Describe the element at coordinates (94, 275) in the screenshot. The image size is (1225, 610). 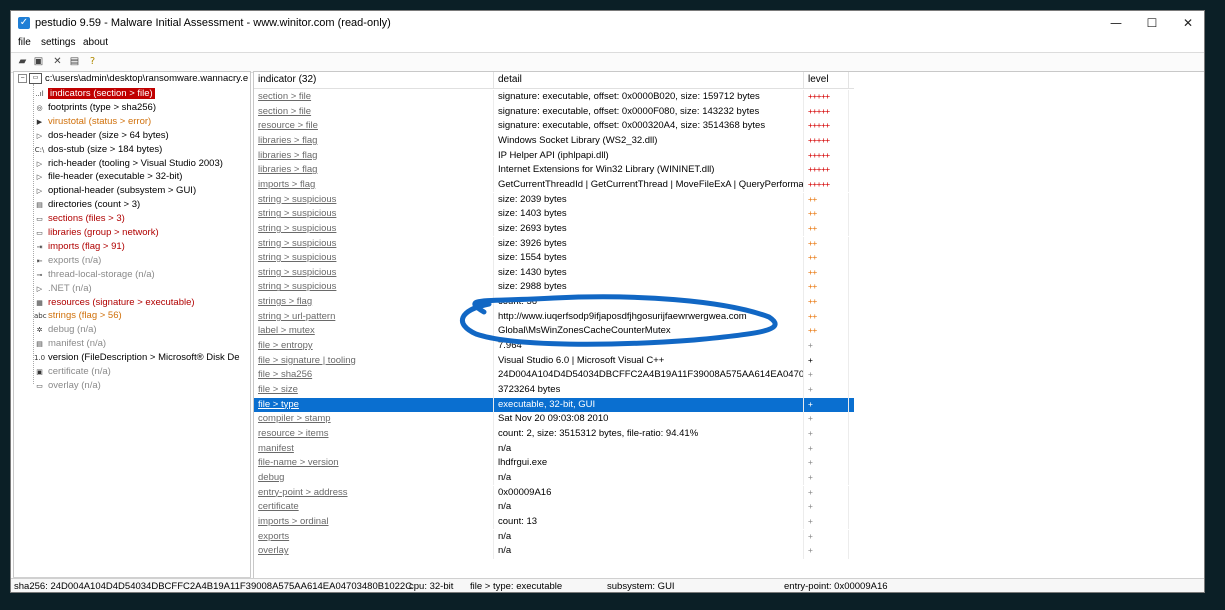
I see `tree-item: ⊸ thread-local-storage (n/a)` at that location.